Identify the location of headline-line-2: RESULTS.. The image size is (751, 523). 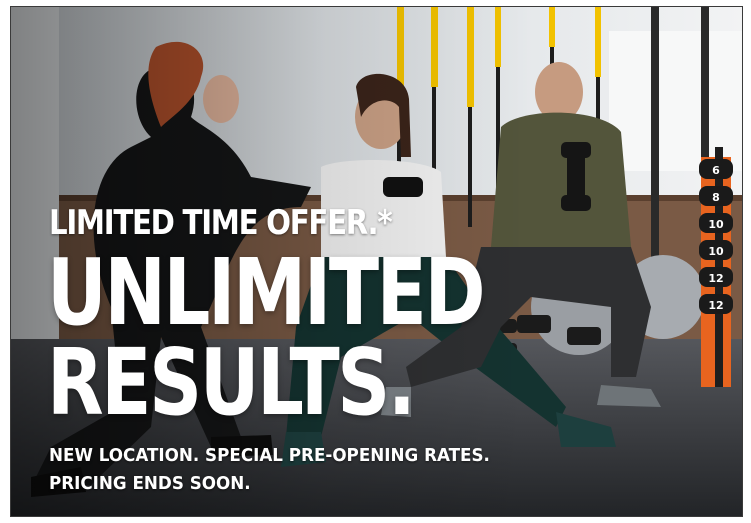
(231, 382).